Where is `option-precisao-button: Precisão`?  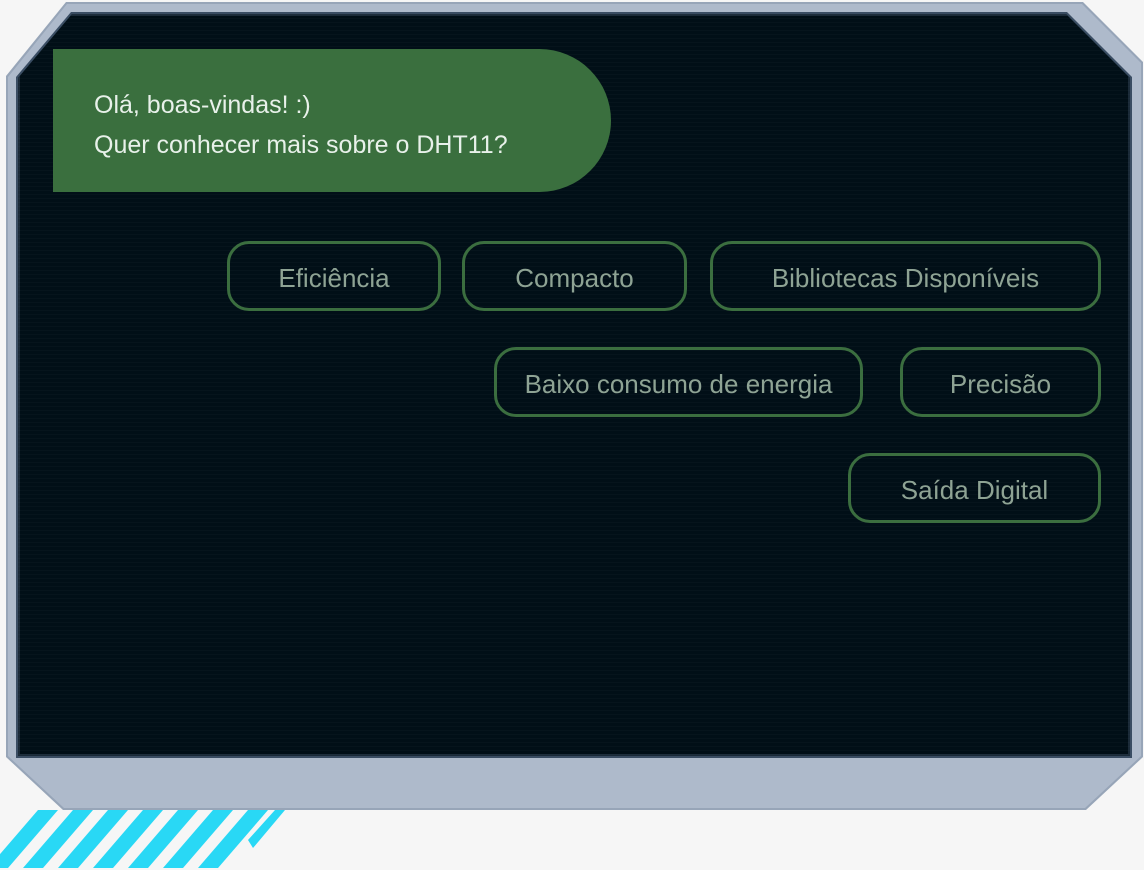 option-precisao-button: Precisão is located at coordinates (1000, 382).